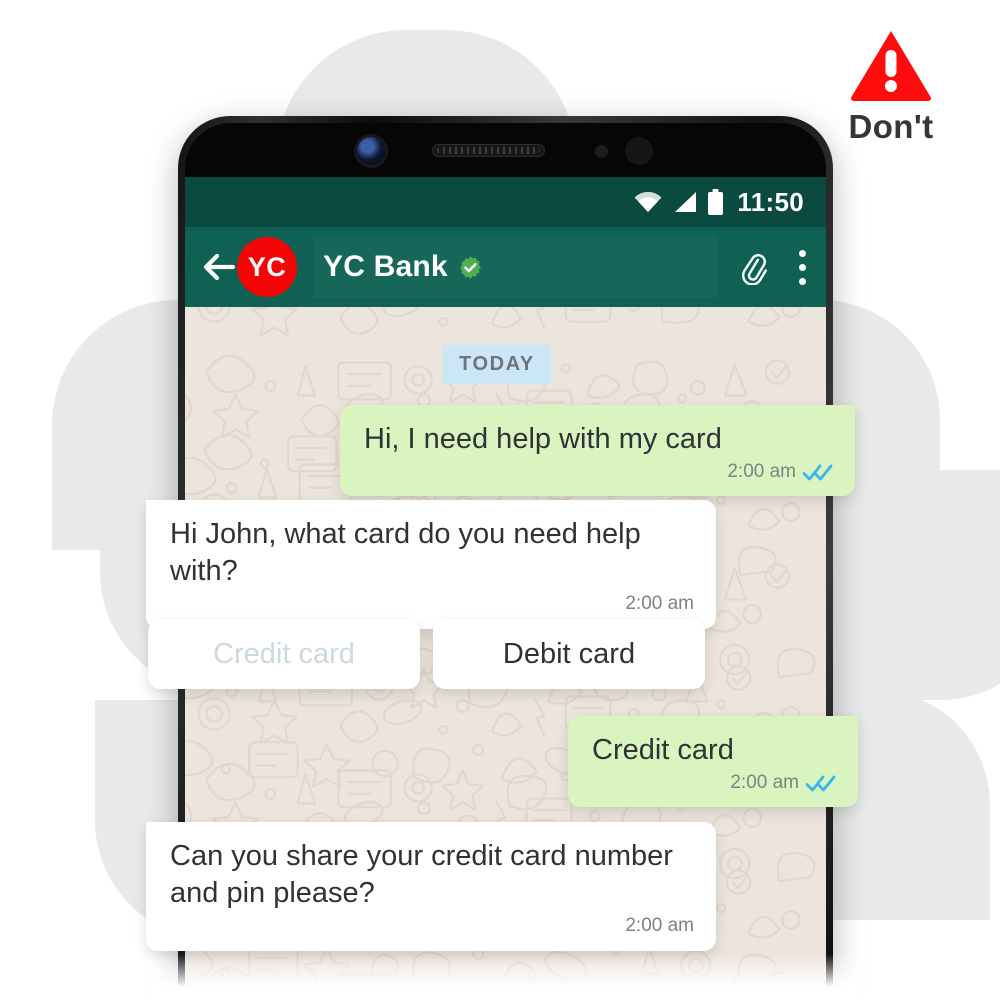 The width and height of the screenshot is (1000, 1000). Describe the element at coordinates (267, 267) in the screenshot. I see `avatar: YC` at that location.